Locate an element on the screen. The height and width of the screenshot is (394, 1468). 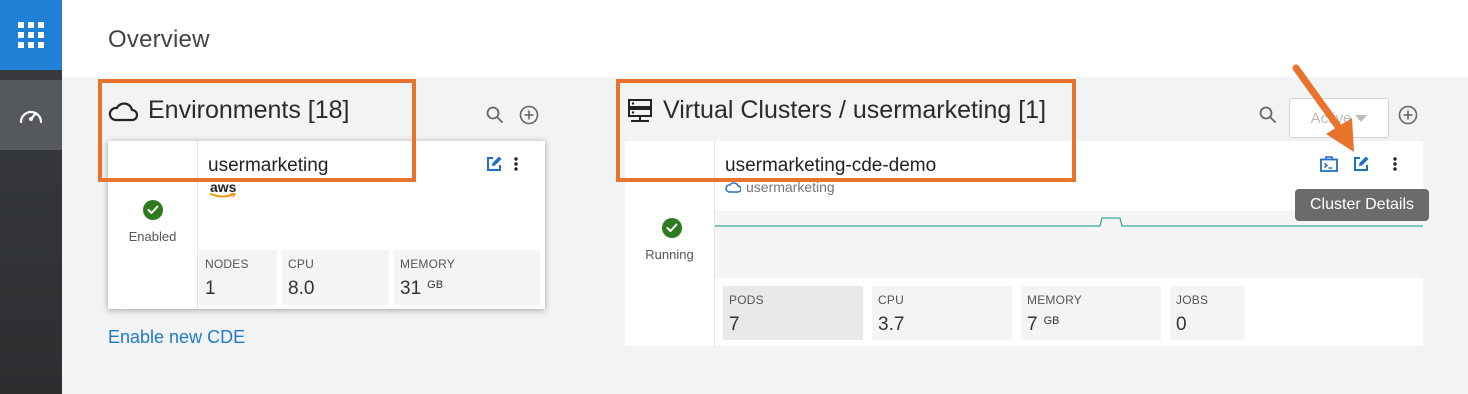
annotation-arrow is located at coordinates (1323, 108).